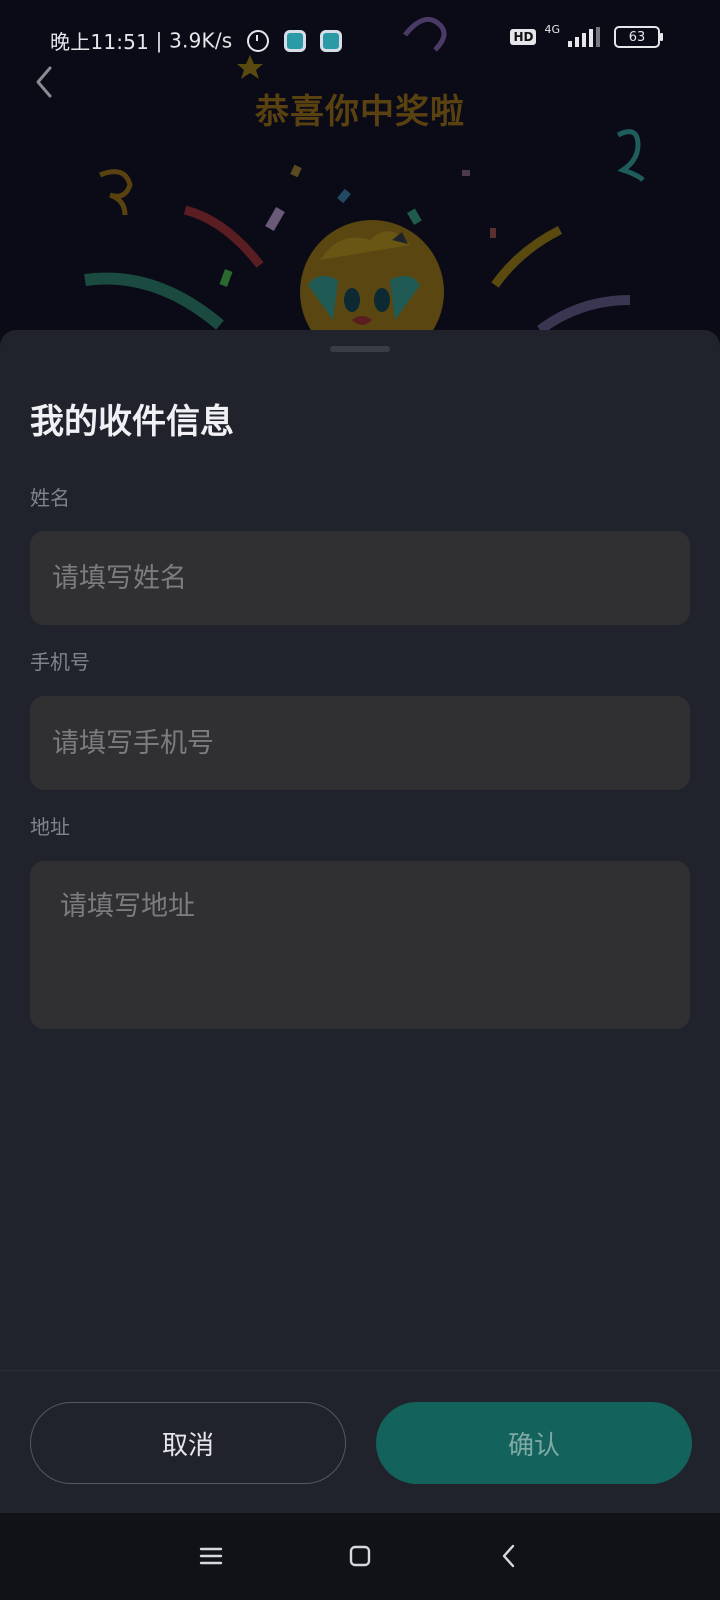 The height and width of the screenshot is (1600, 720). Describe the element at coordinates (100, 42) in the screenshot. I see `clock-time: 晚上11:51` at that location.